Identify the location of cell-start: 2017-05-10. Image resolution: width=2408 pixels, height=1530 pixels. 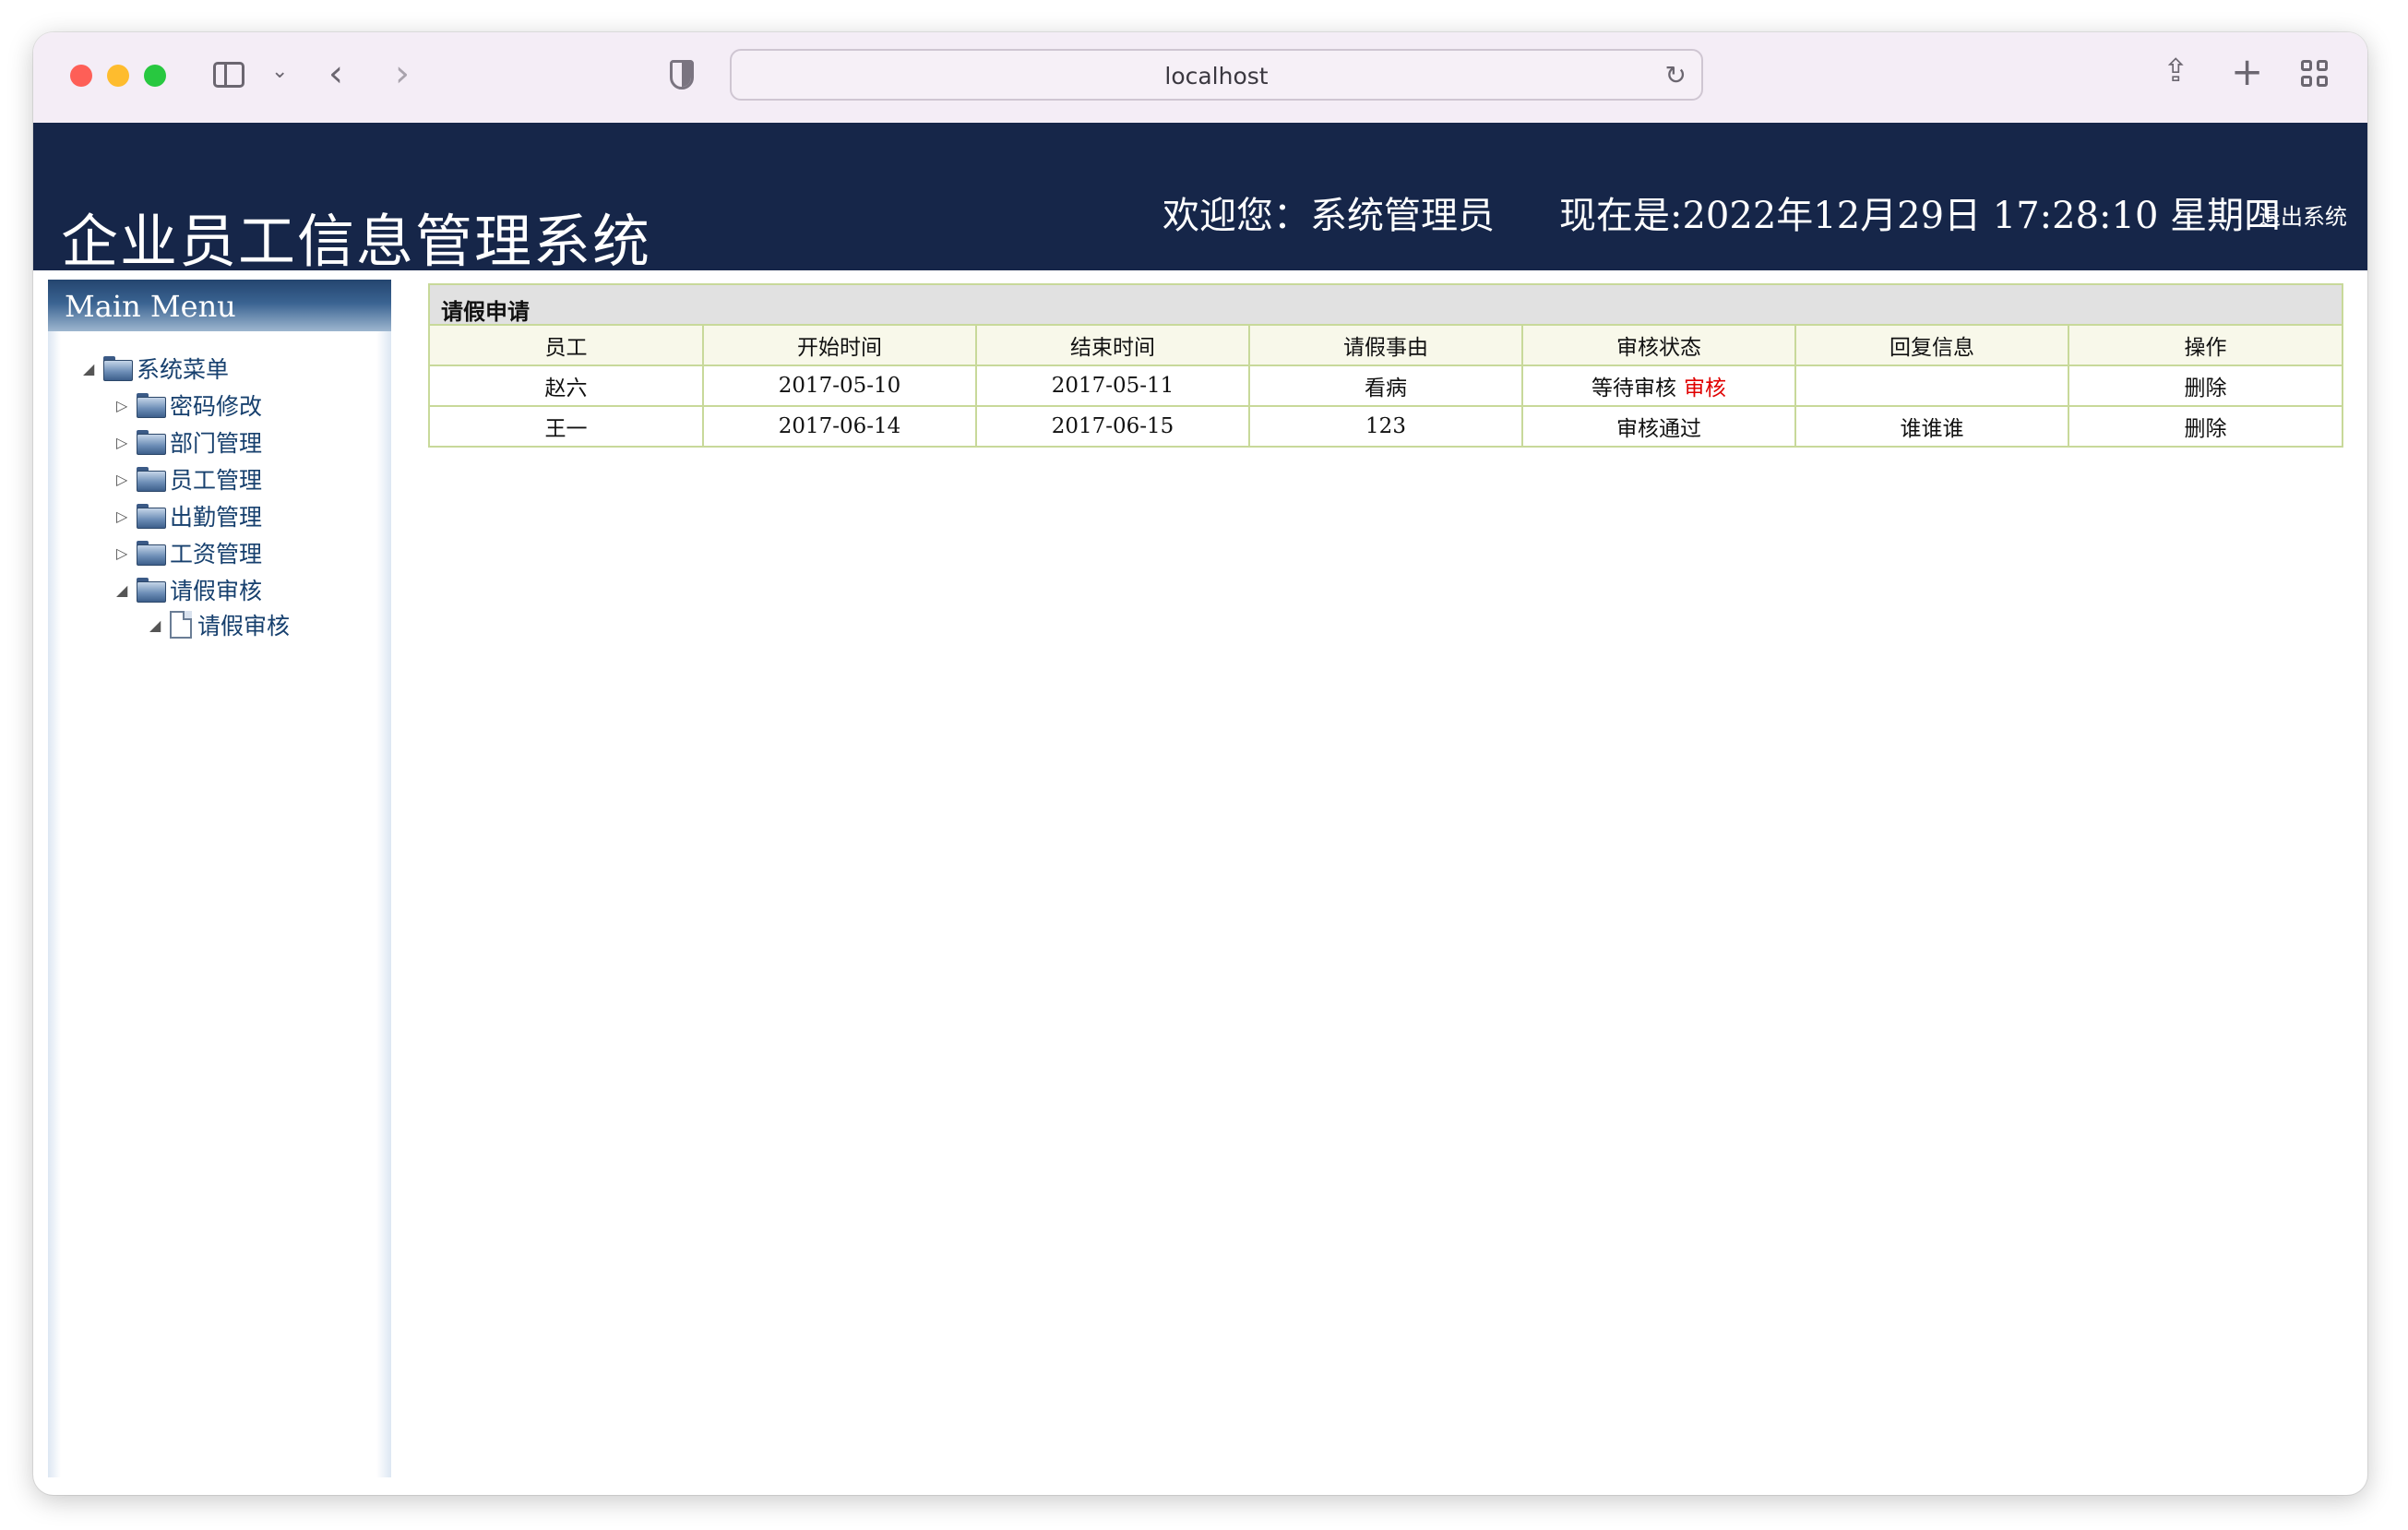
(839, 386).